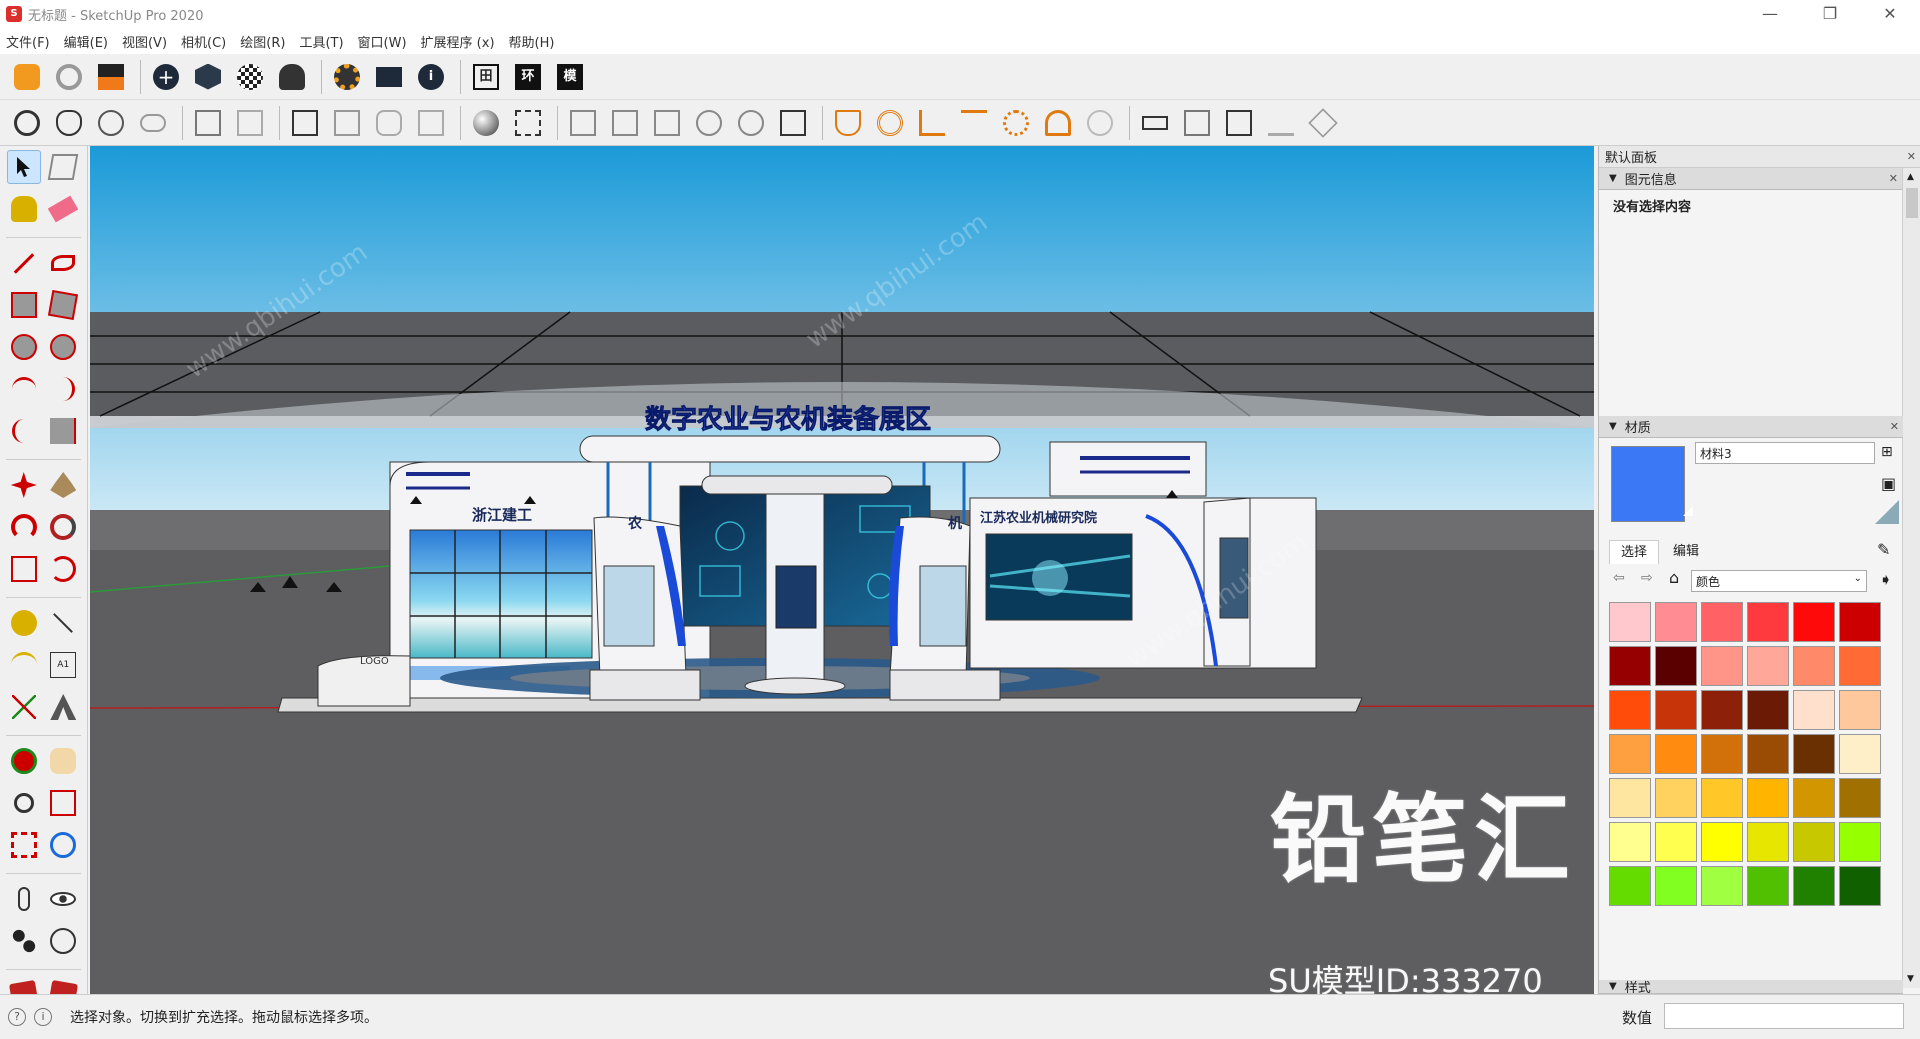  What do you see at coordinates (1890, 14) in the screenshot?
I see `close-button: ✕` at bounding box center [1890, 14].